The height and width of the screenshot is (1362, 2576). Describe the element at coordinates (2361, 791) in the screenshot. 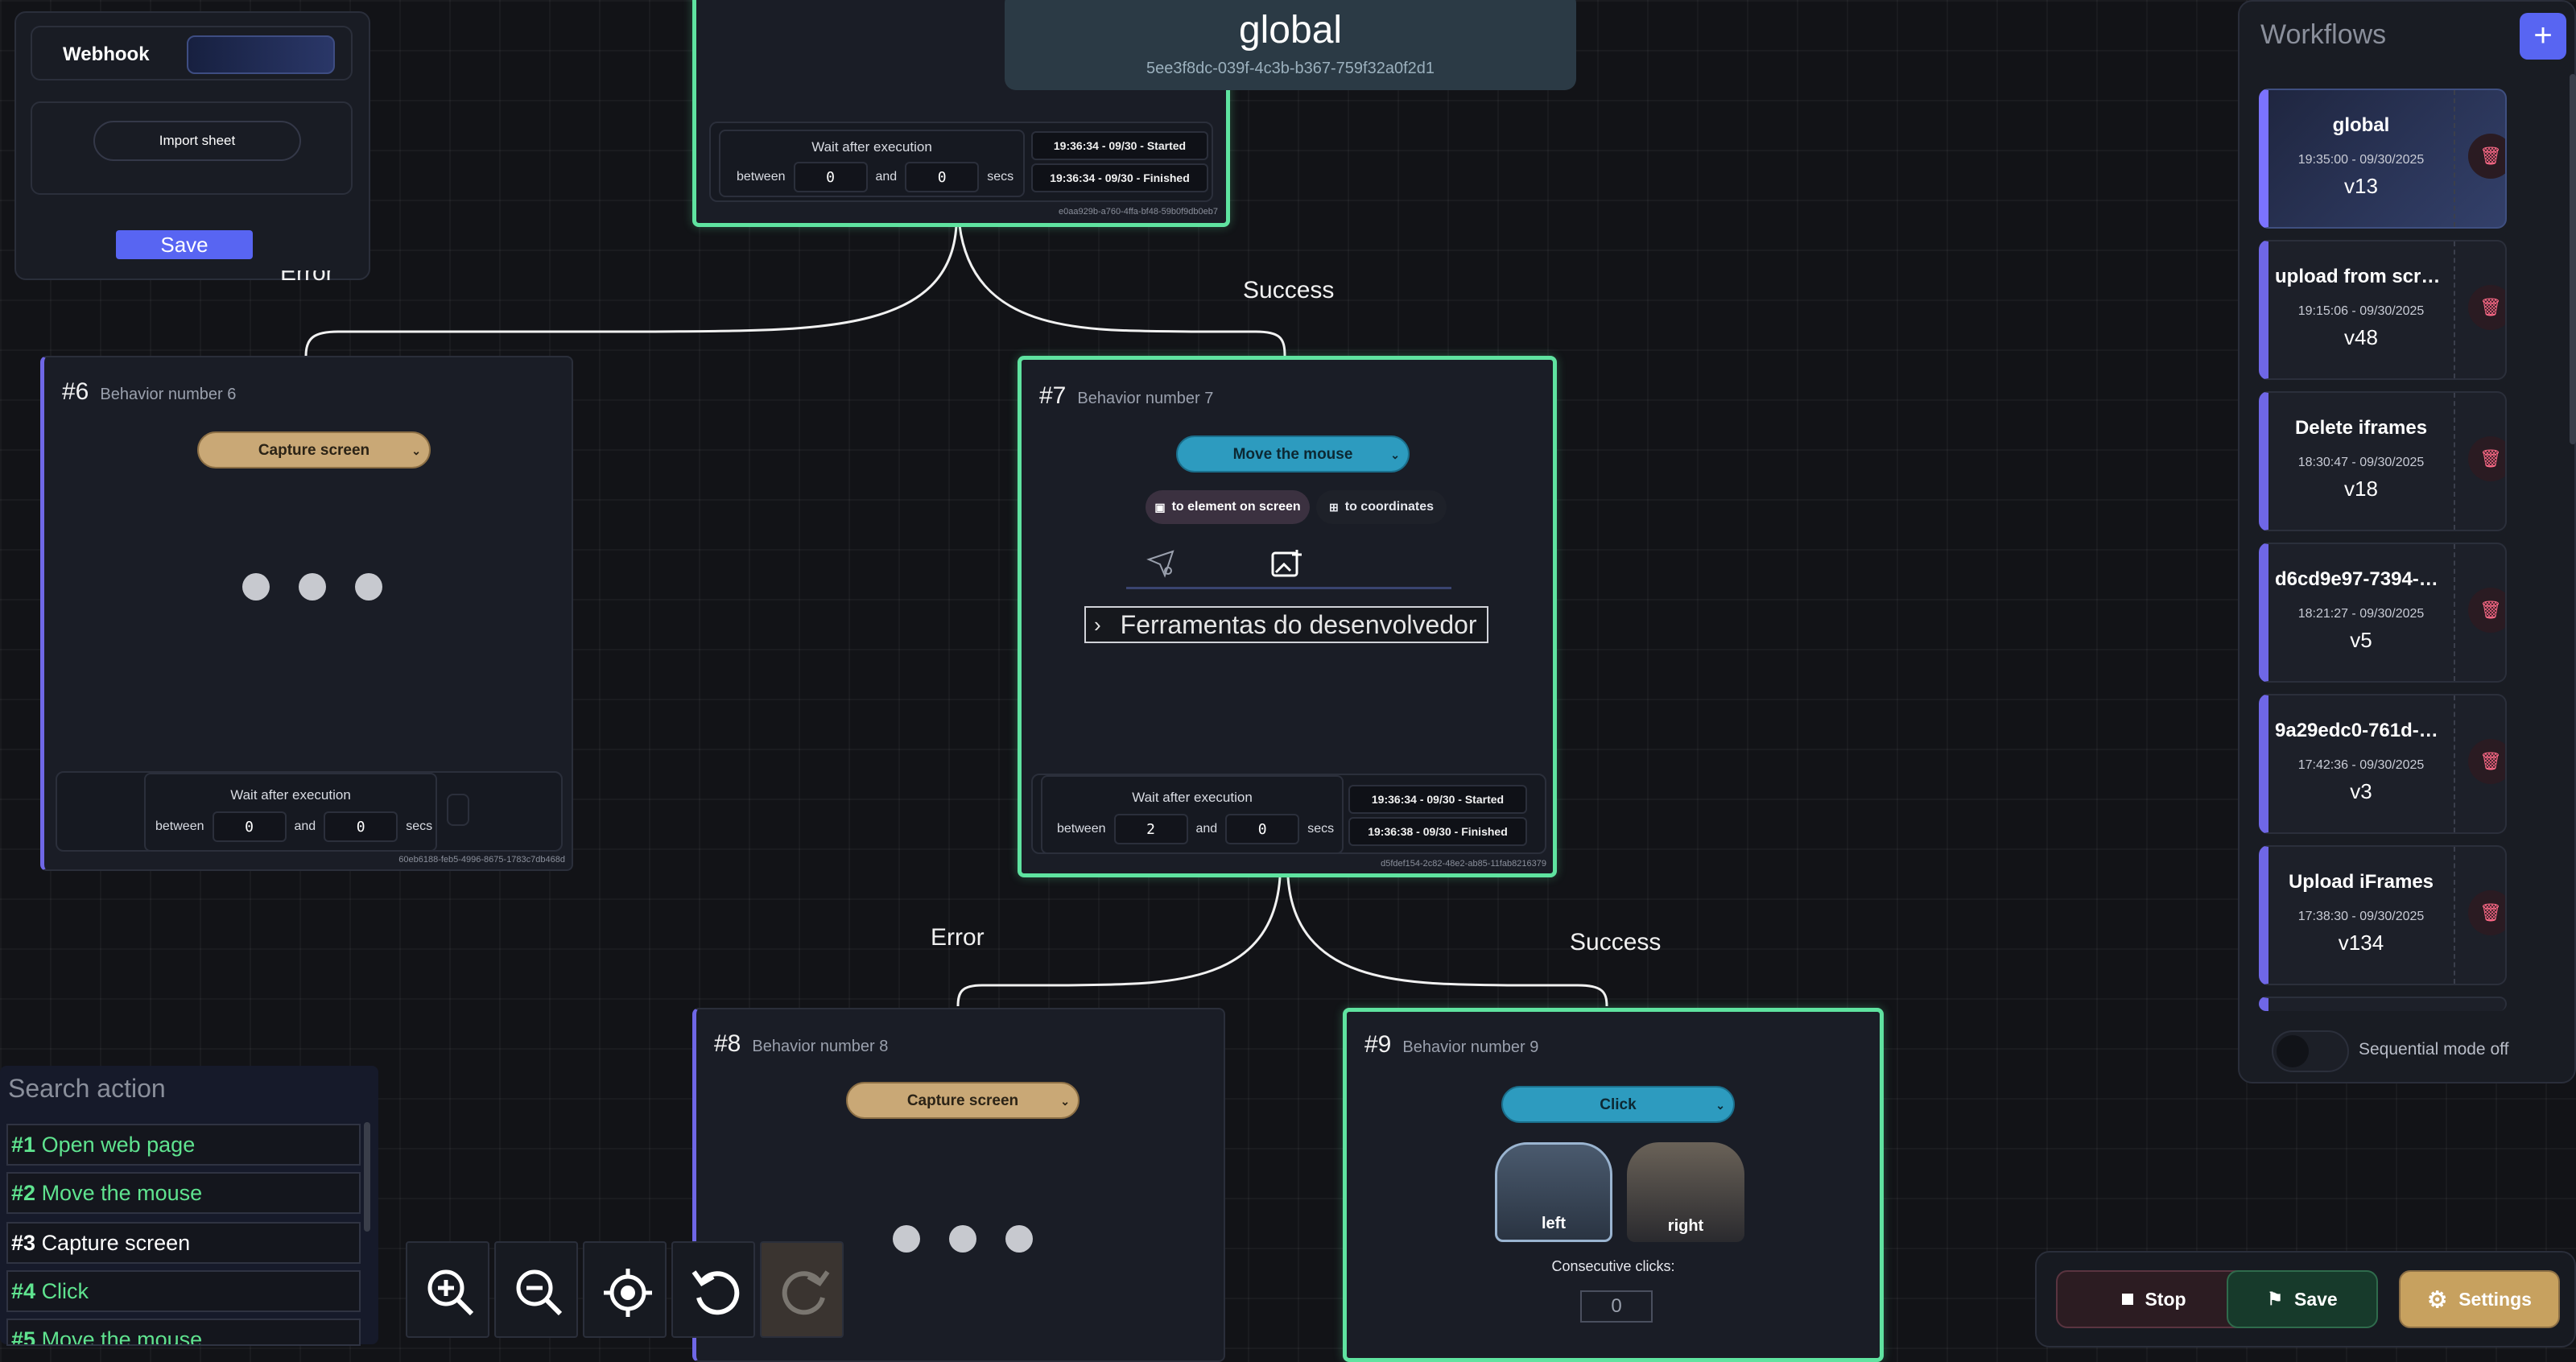

I see `workflow-version: v3` at that location.